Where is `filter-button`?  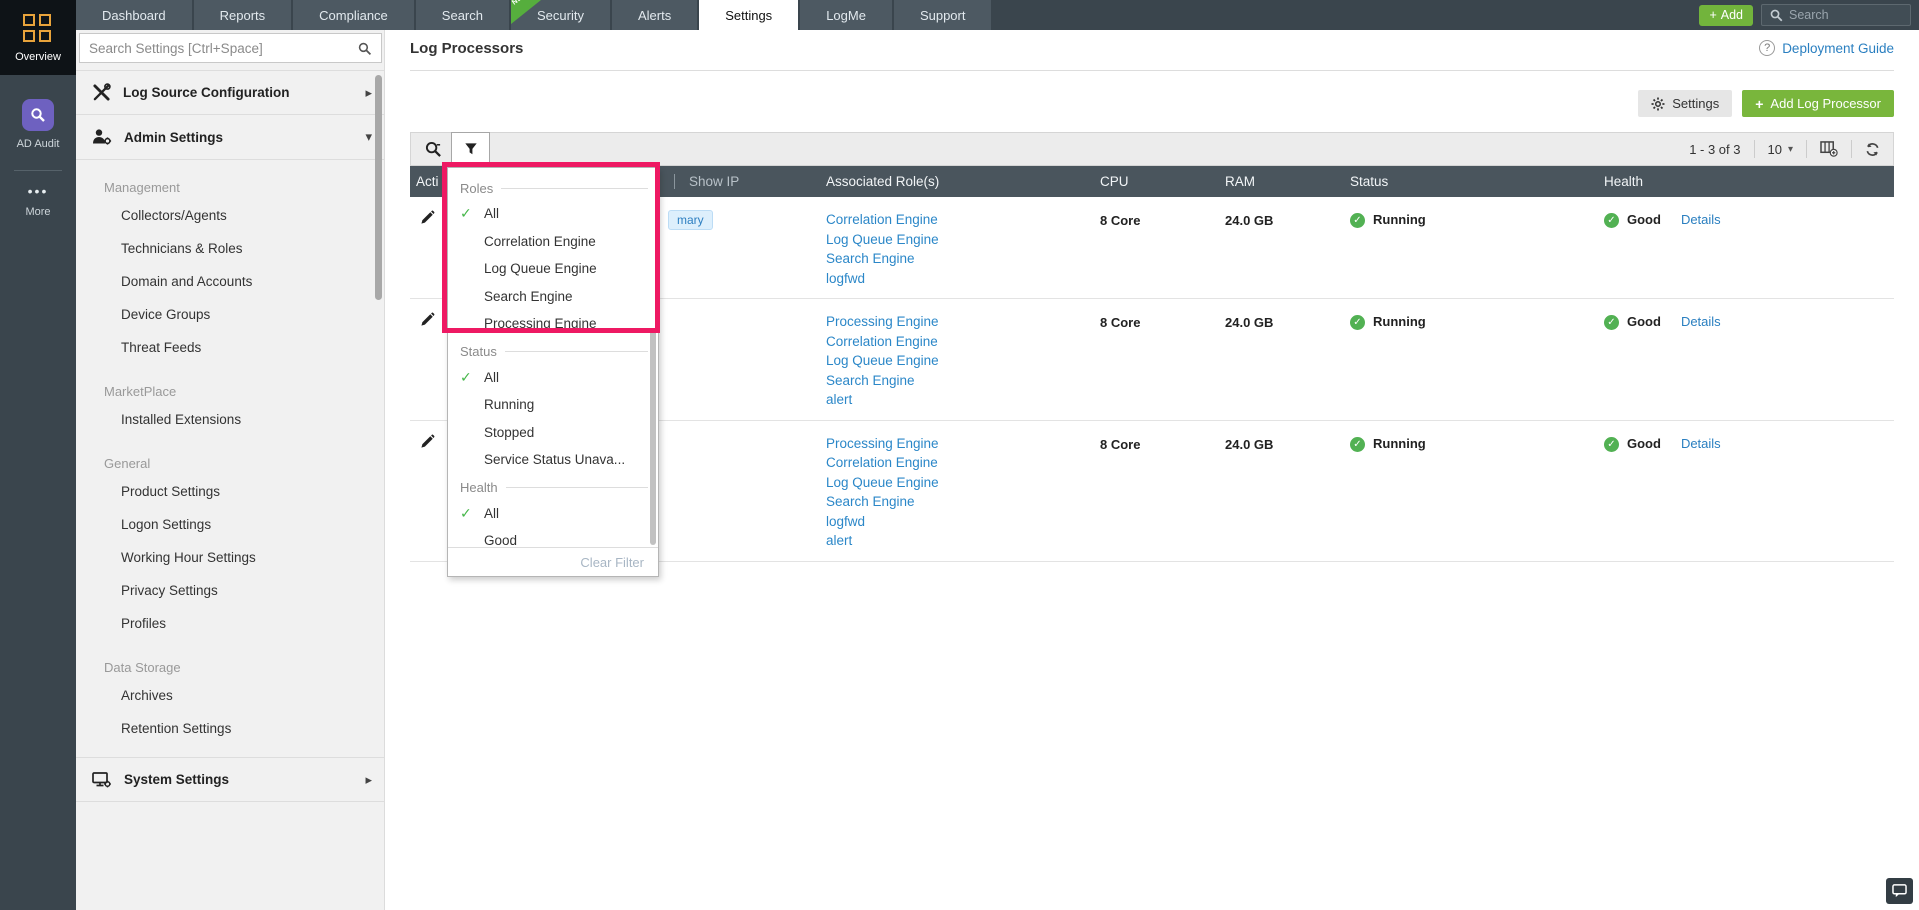 filter-button is located at coordinates (470, 149).